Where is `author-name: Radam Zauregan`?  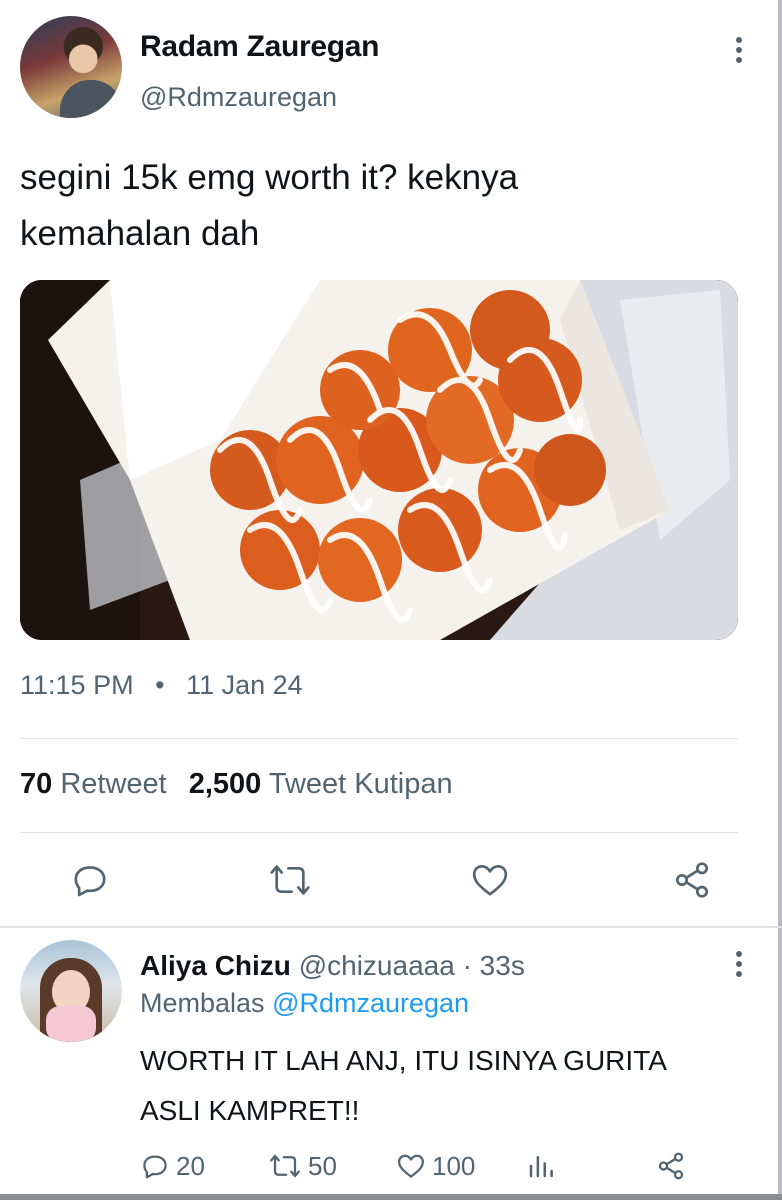 author-name: Radam Zauregan is located at coordinates (260, 47).